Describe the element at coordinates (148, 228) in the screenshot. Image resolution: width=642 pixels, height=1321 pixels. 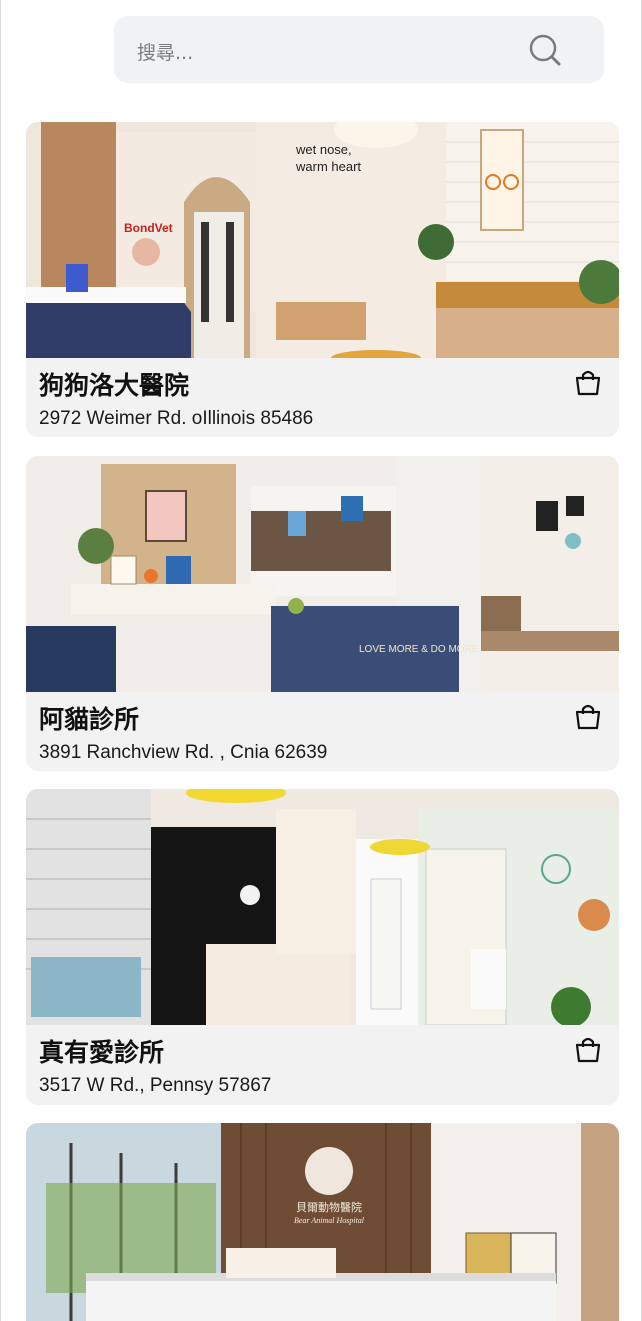
I see `photo-brand: BondVet` at that location.